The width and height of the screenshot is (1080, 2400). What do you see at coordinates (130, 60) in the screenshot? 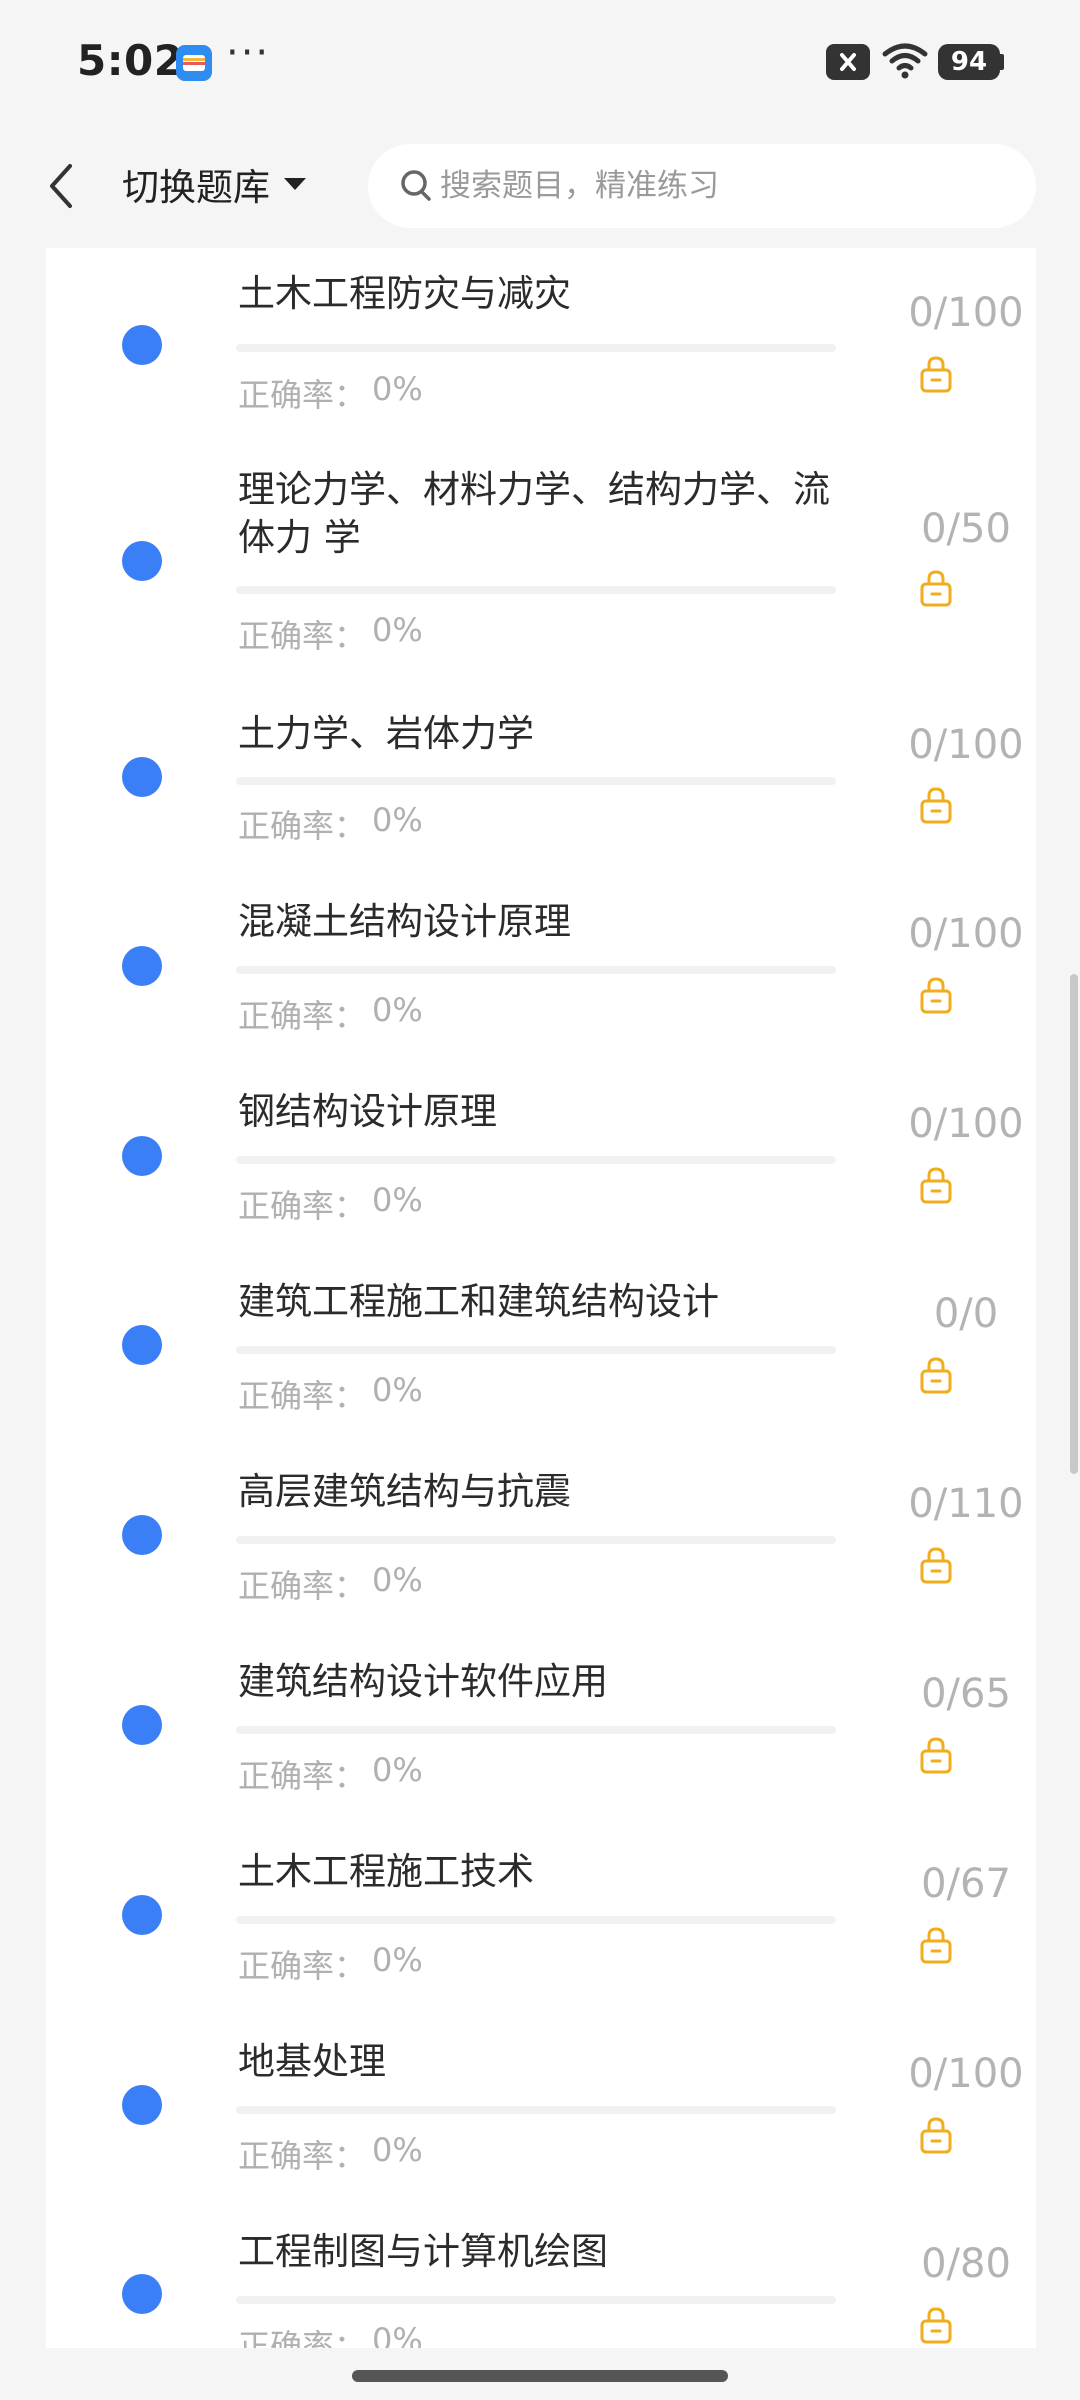
I see `status-time: 5:02` at bounding box center [130, 60].